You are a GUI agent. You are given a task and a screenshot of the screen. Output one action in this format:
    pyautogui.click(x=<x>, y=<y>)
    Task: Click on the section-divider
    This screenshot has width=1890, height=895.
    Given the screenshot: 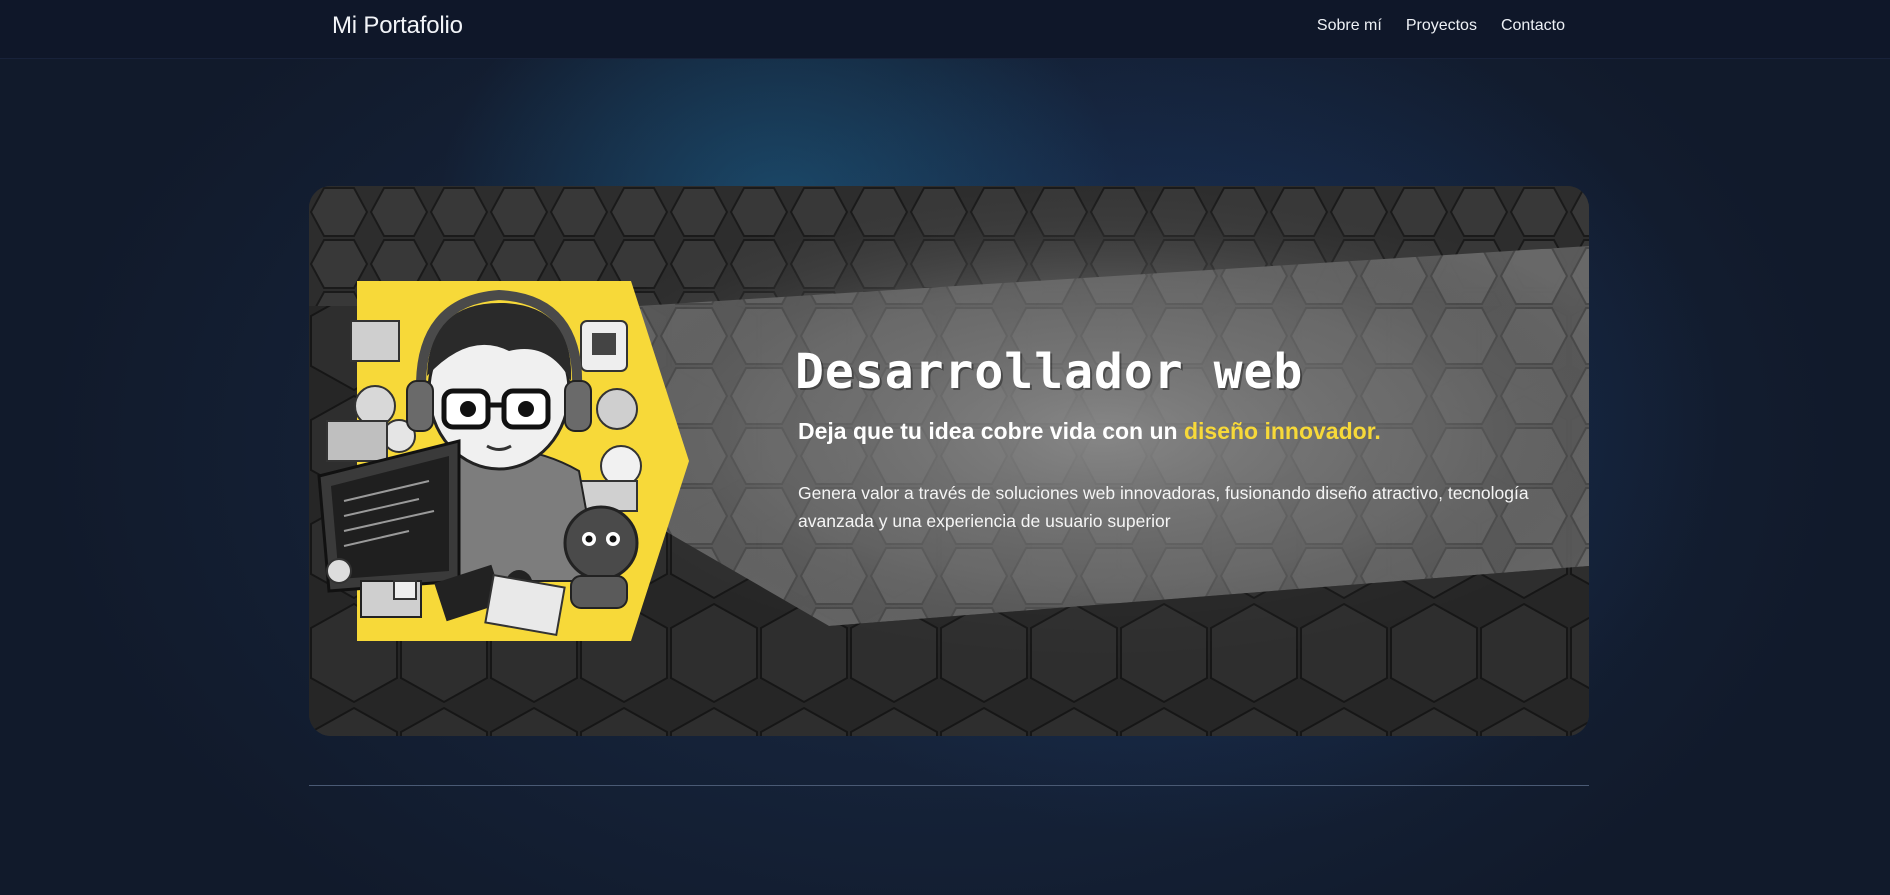 What is the action you would take?
    pyautogui.click(x=949, y=785)
    